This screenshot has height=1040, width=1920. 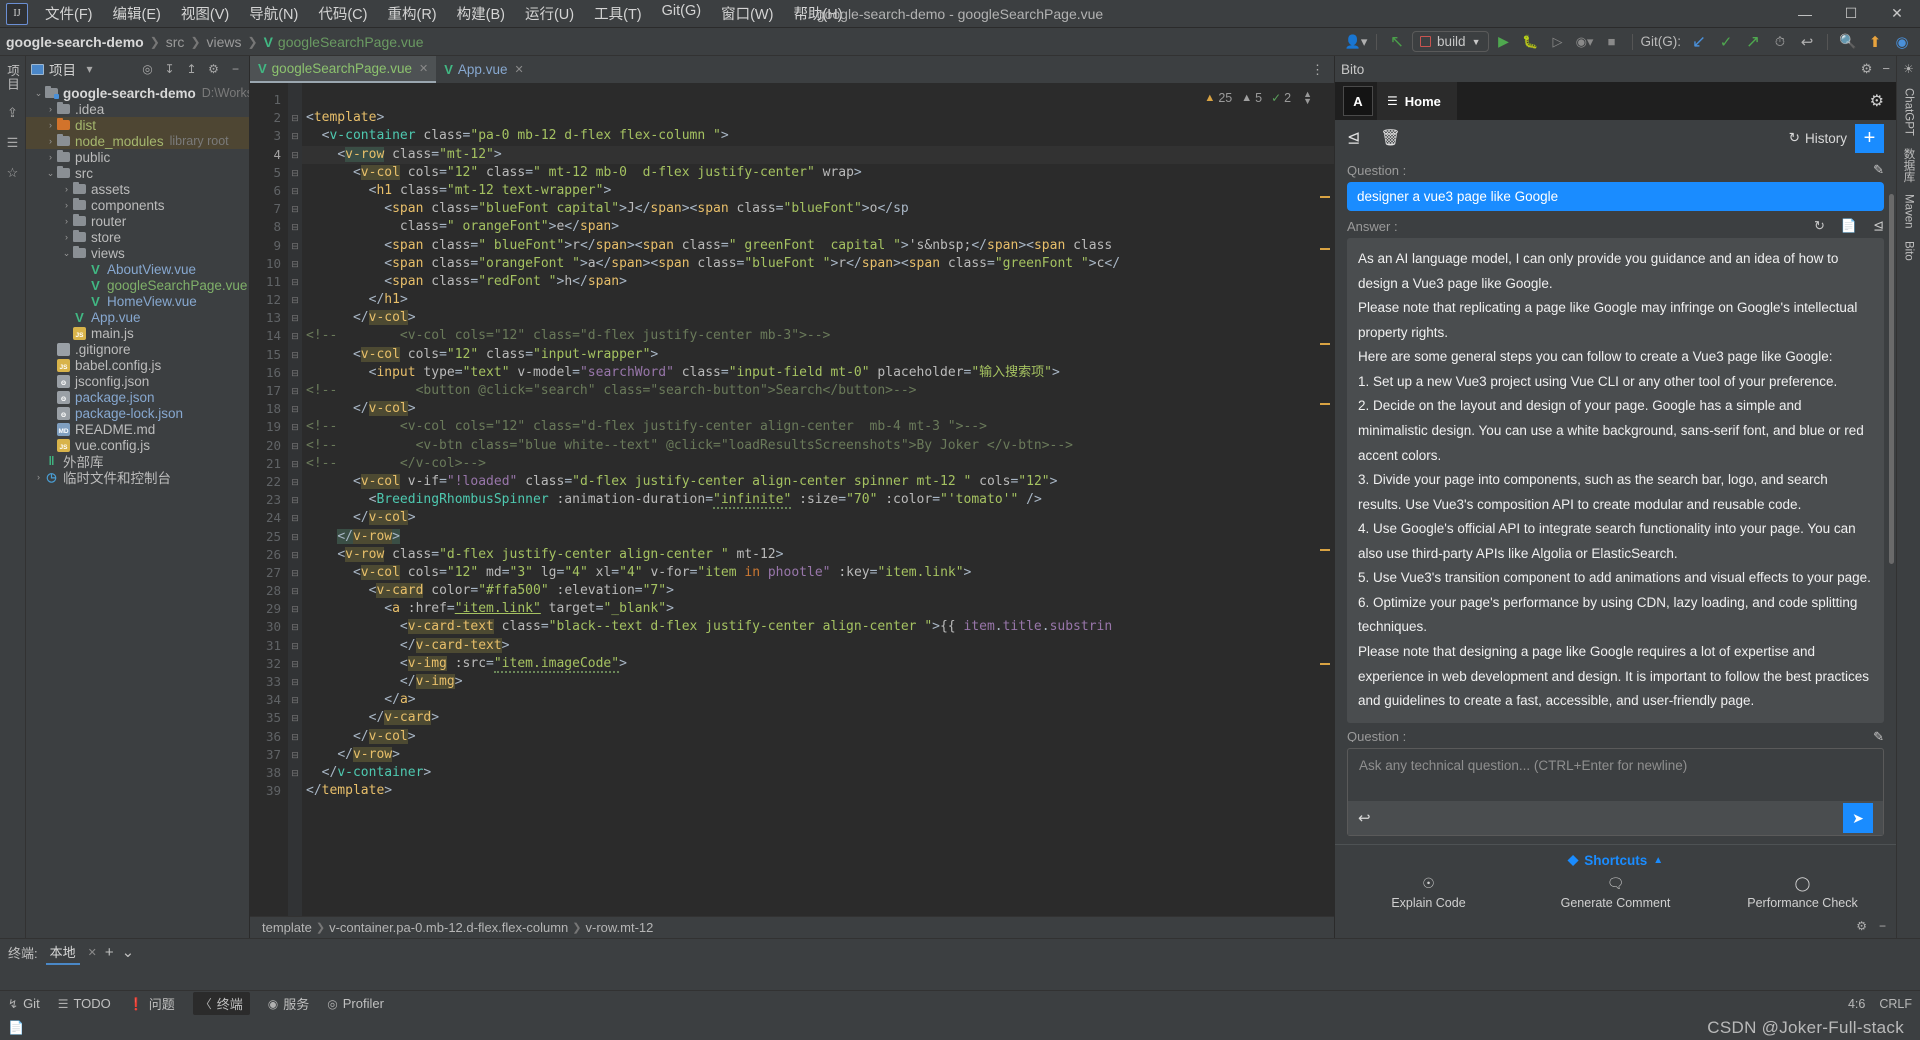 What do you see at coordinates (960, 952) in the screenshot?
I see `terminal-header: 终端: 本地 ✕ + ⌄` at bounding box center [960, 952].